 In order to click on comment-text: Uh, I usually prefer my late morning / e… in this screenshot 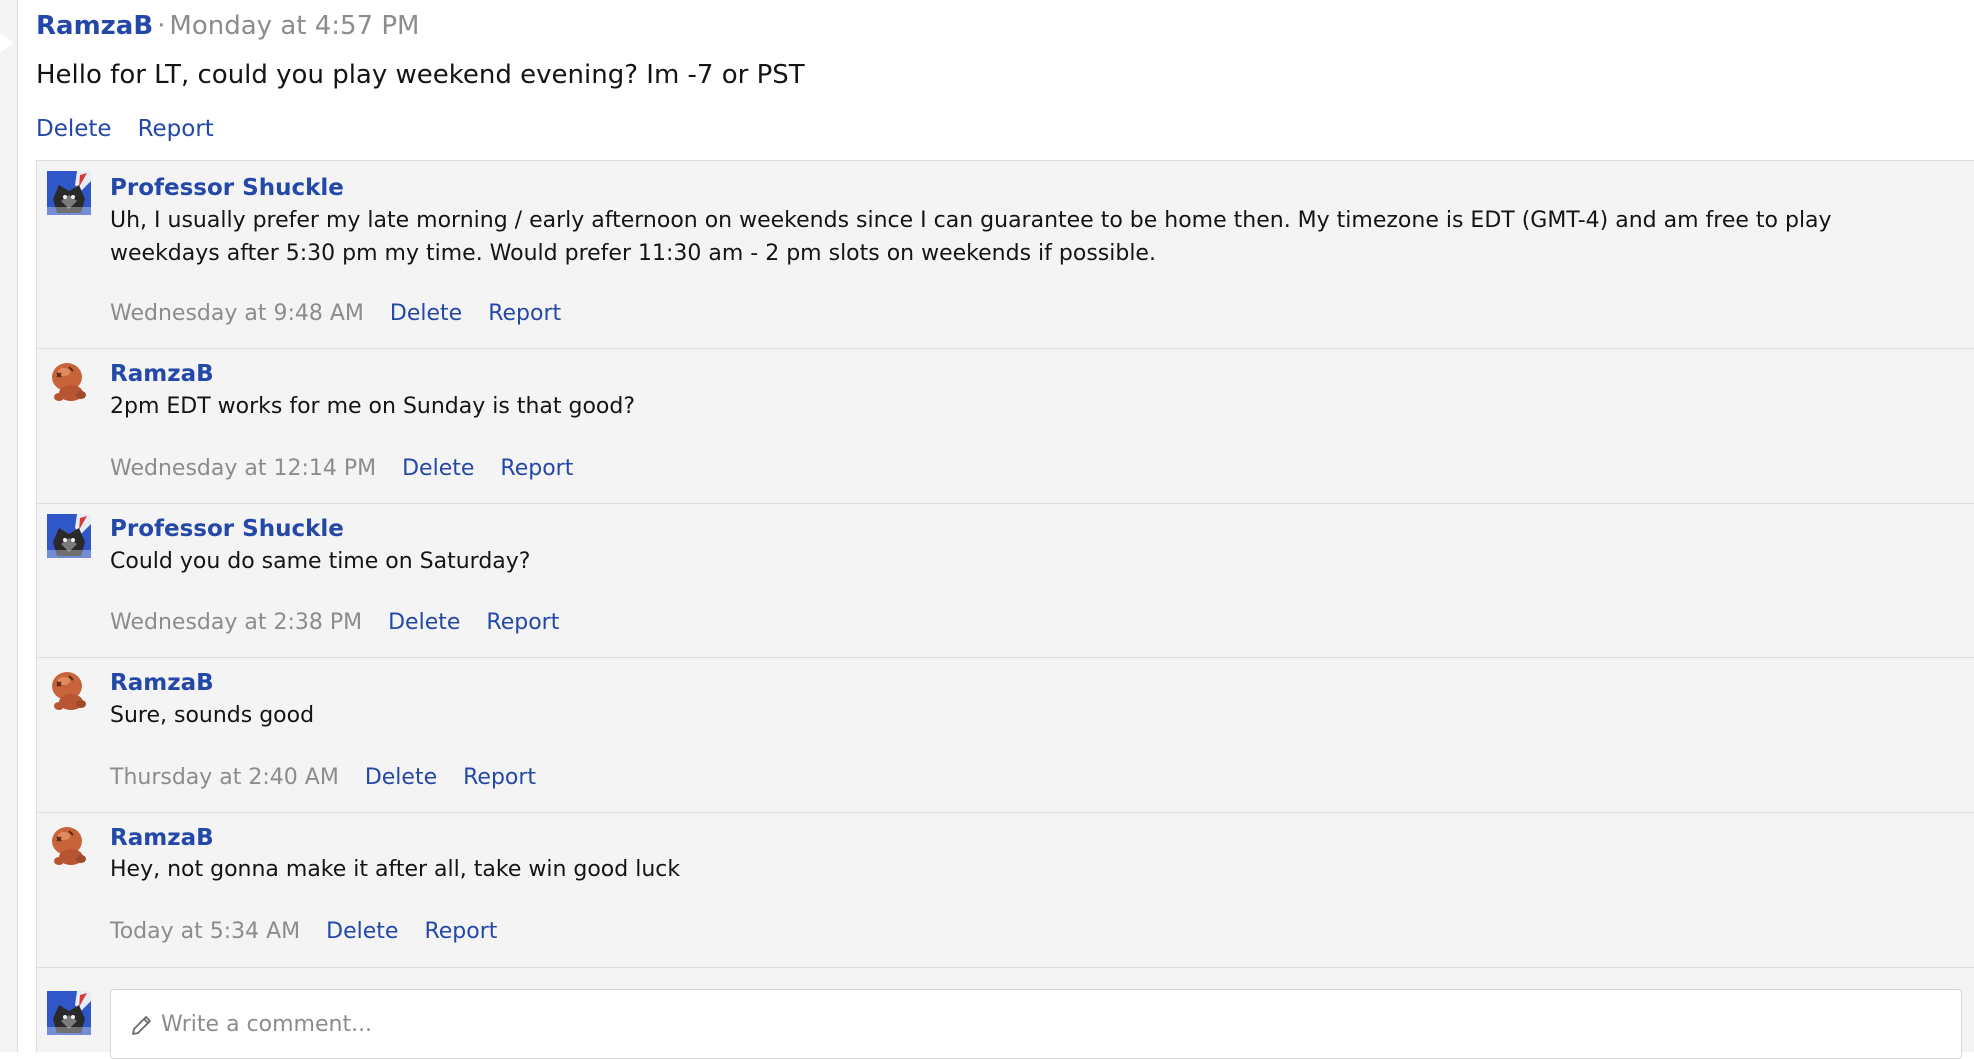, I will do `click(971, 237)`.